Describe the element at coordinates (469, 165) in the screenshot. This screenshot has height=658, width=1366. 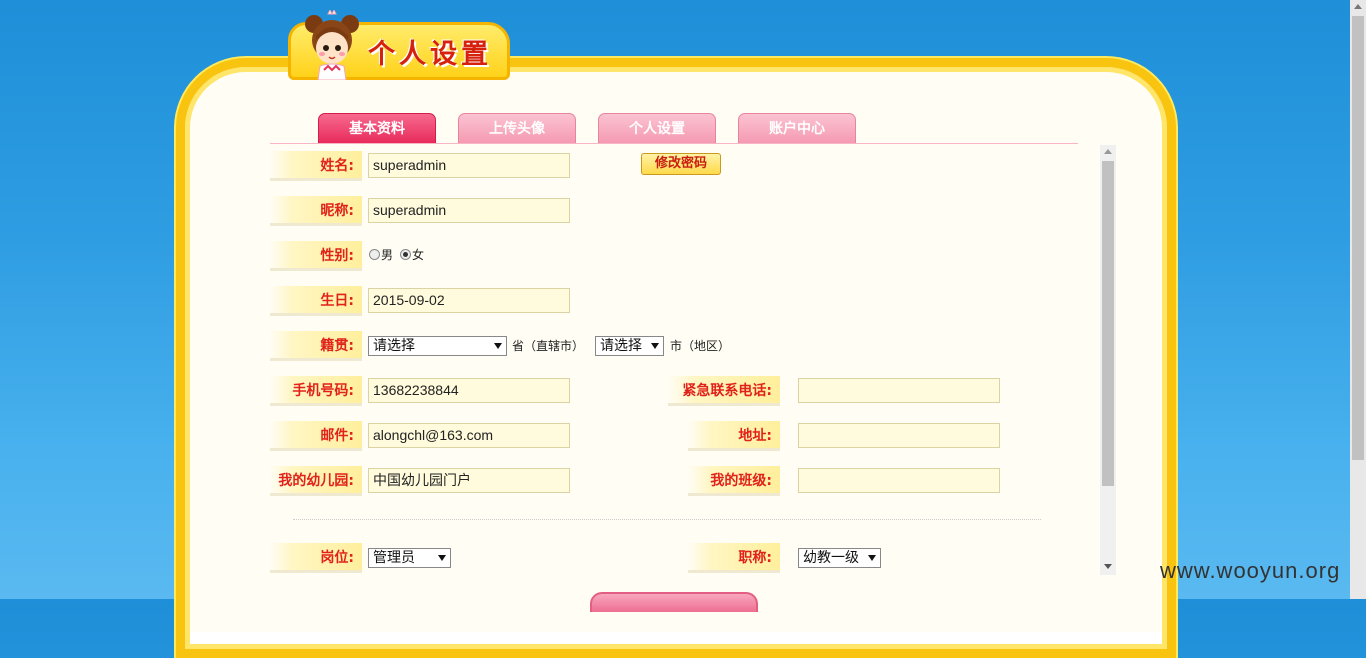
I see `name-field: superadmin` at that location.